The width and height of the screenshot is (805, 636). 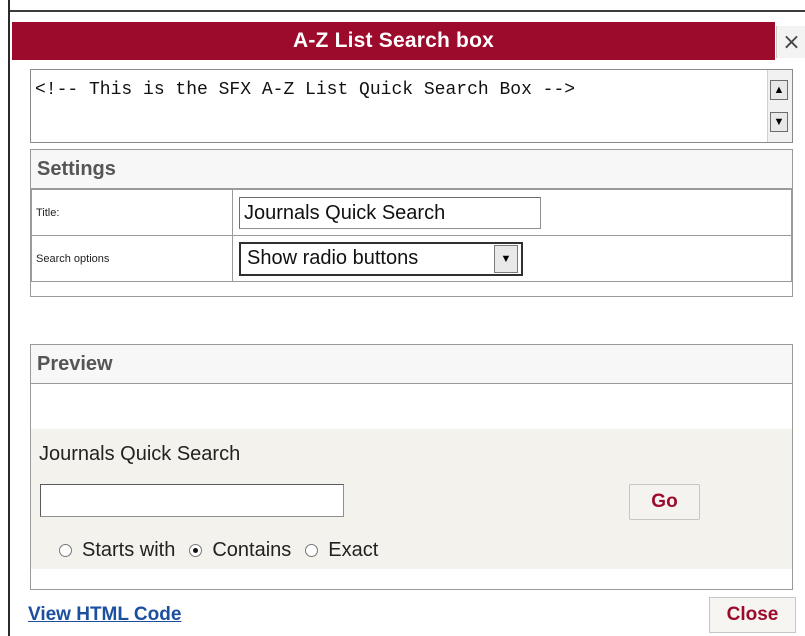 What do you see at coordinates (140, 454) in the screenshot?
I see `preview-box-title: Journals Quick Search` at bounding box center [140, 454].